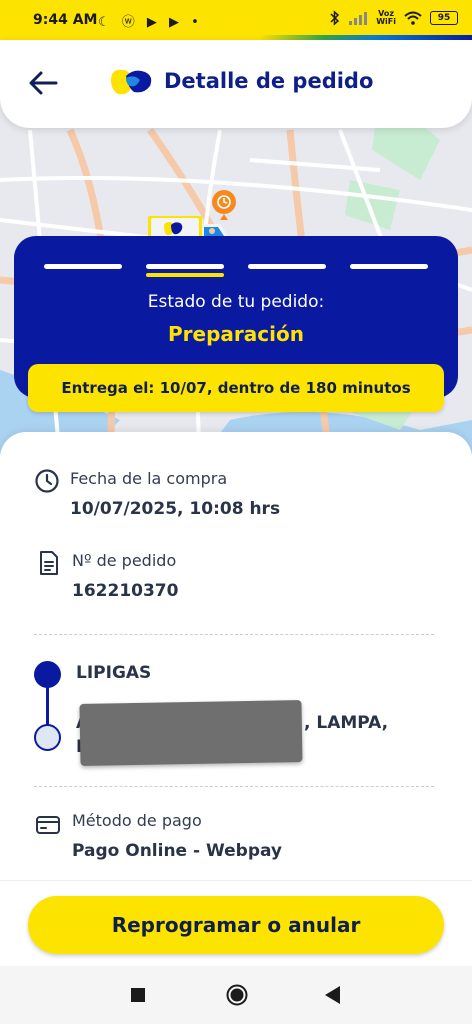 This screenshot has width=472, height=1024. Describe the element at coordinates (346, 723) in the screenshot. I see `destination-address-visible: , LAMPA,` at that location.